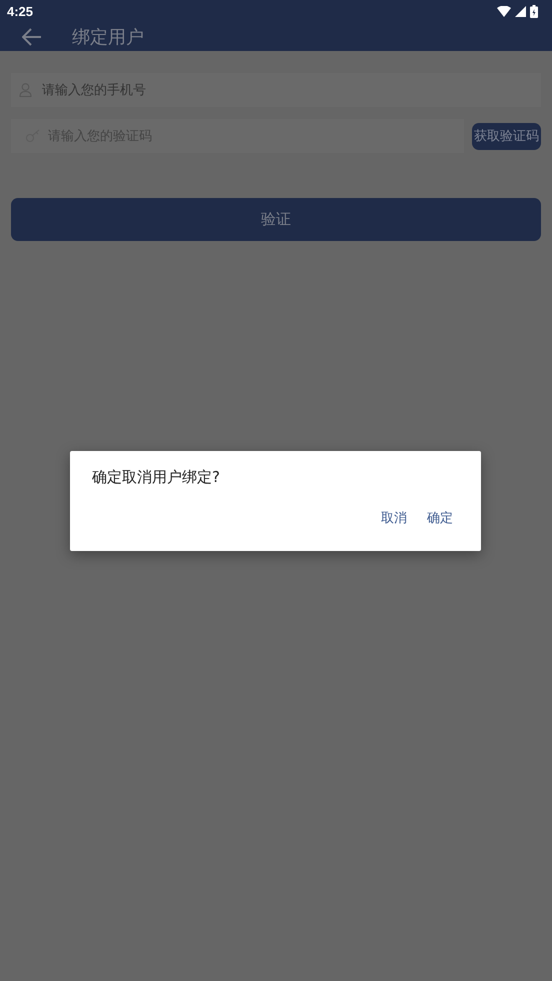  Describe the element at coordinates (32, 37) in the screenshot. I see `back-arrow-icon` at that location.